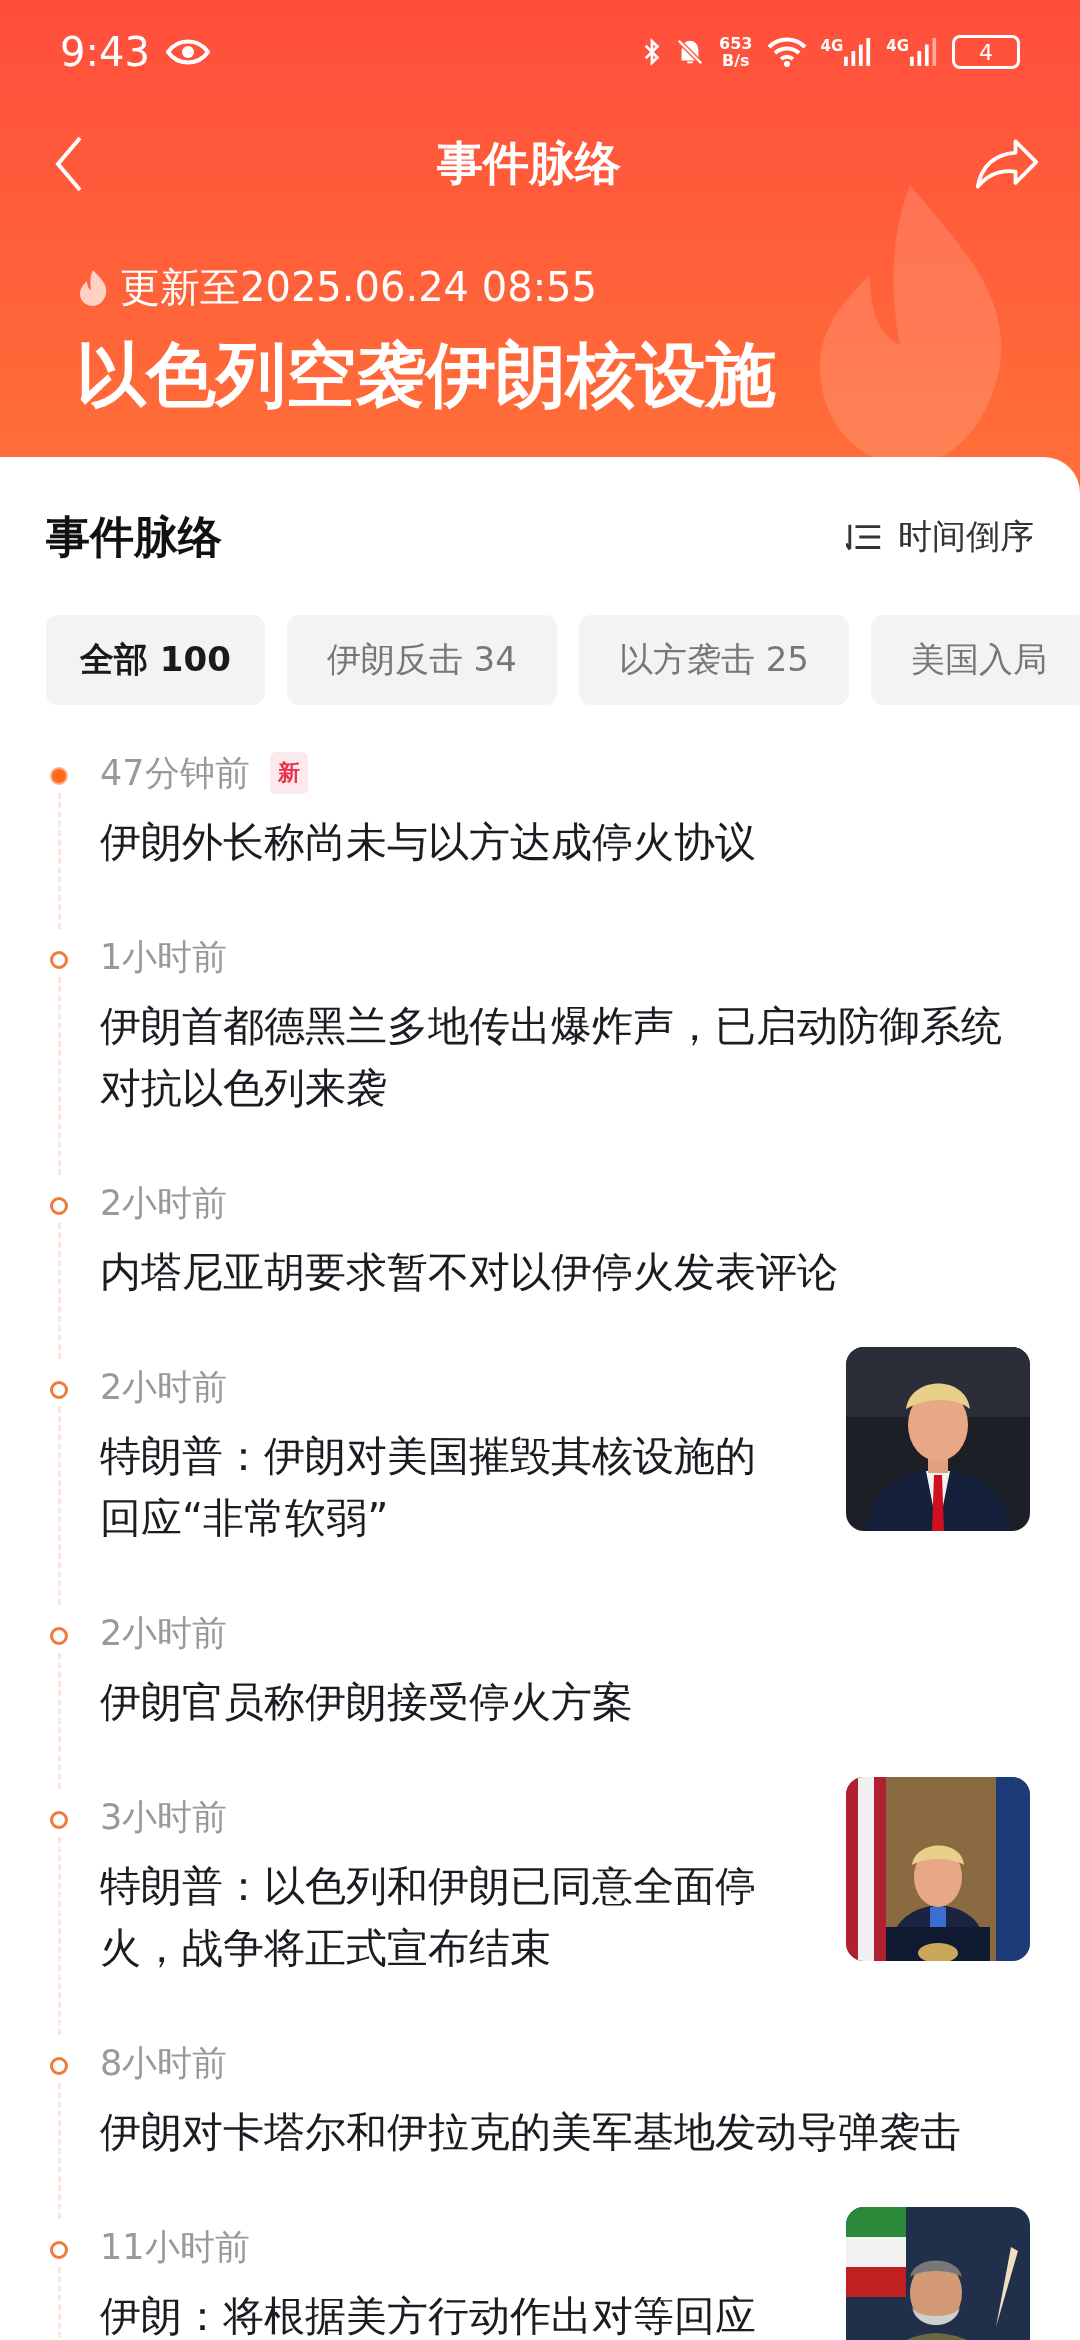 The image size is (1080, 2340). What do you see at coordinates (736, 60) in the screenshot?
I see `net-speed-unit: B/s` at bounding box center [736, 60].